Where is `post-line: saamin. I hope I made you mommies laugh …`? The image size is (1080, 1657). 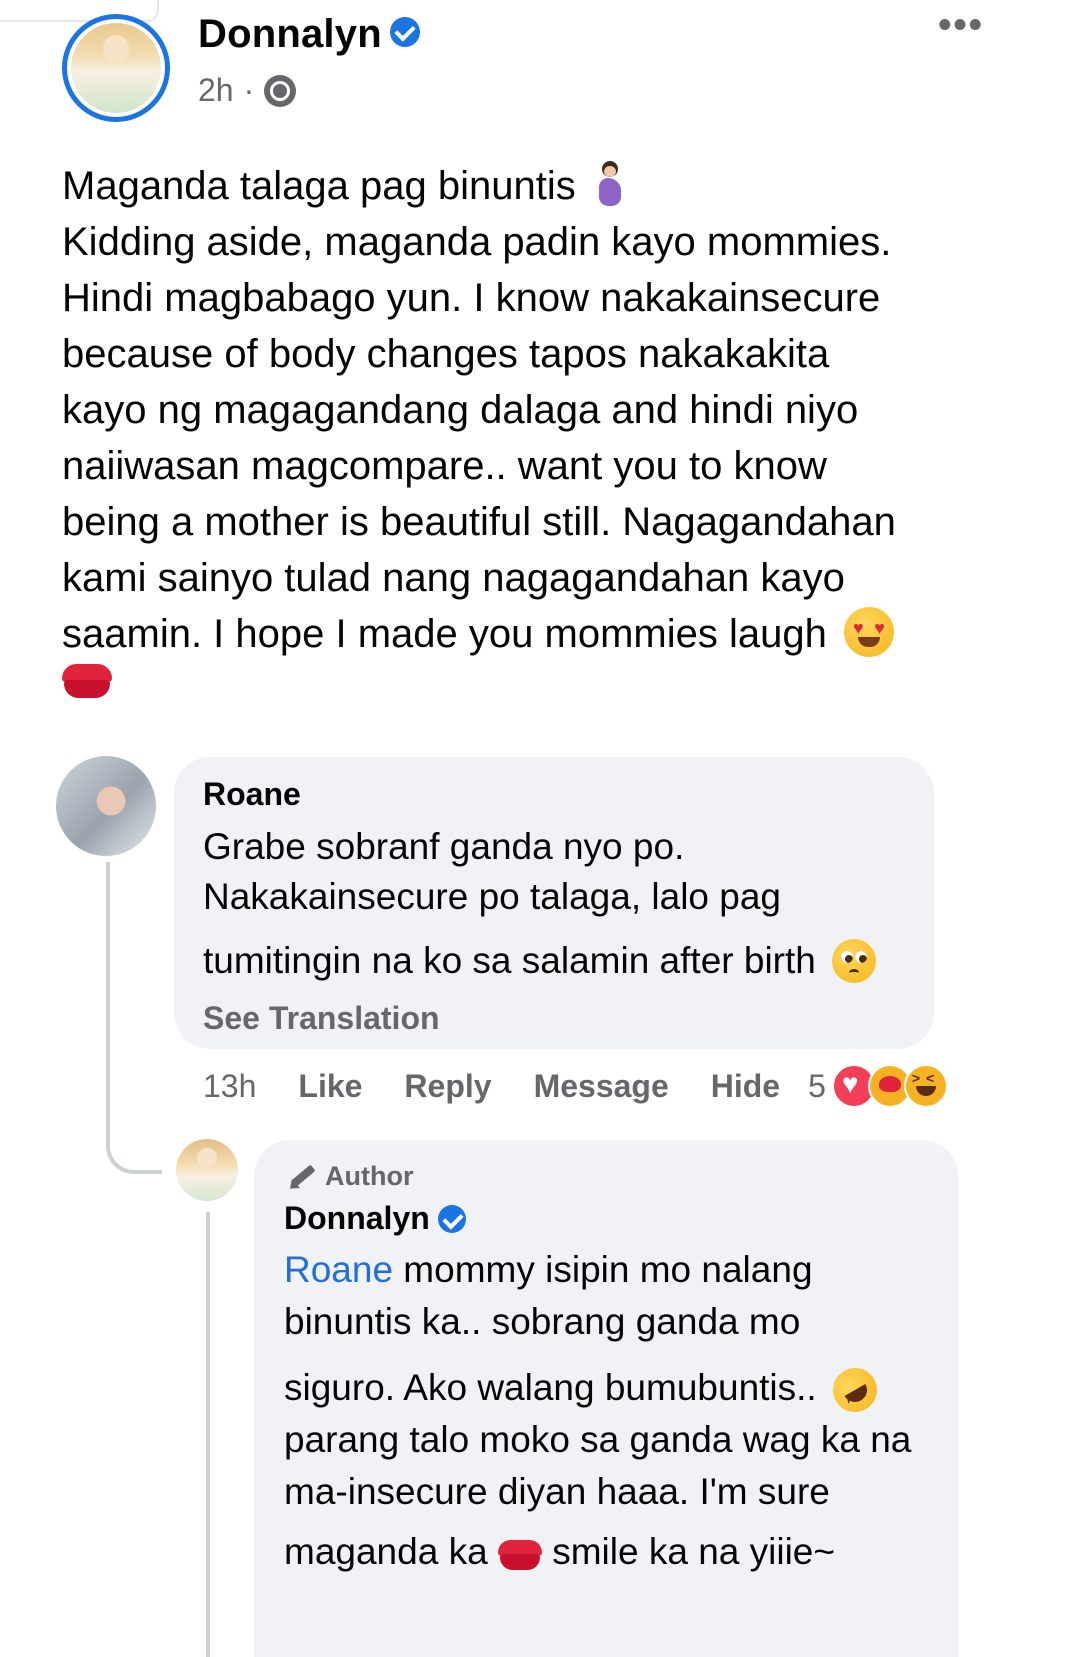
post-line: saamin. I hope I made you mommies laugh … is located at coordinates (552, 634).